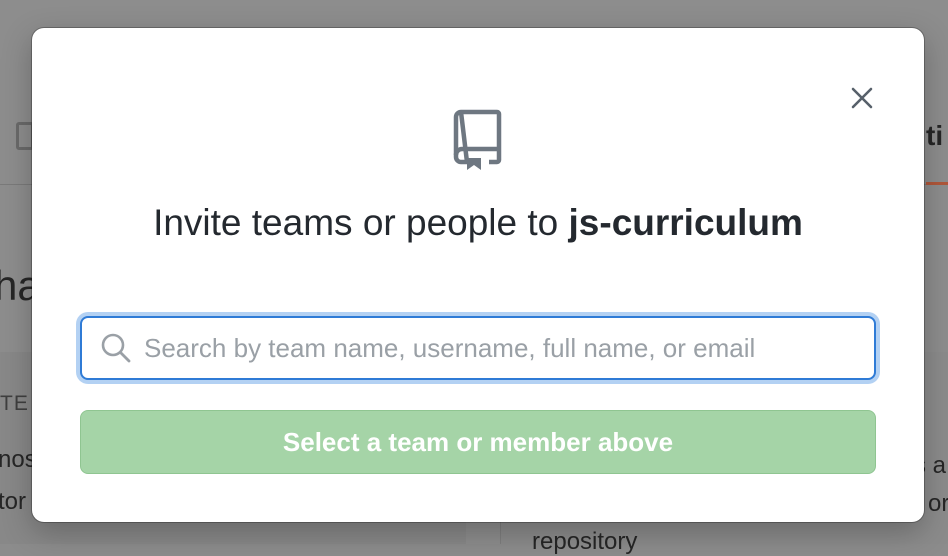  Describe the element at coordinates (14, 403) in the screenshot. I see `section-label-fragment: TE` at that location.